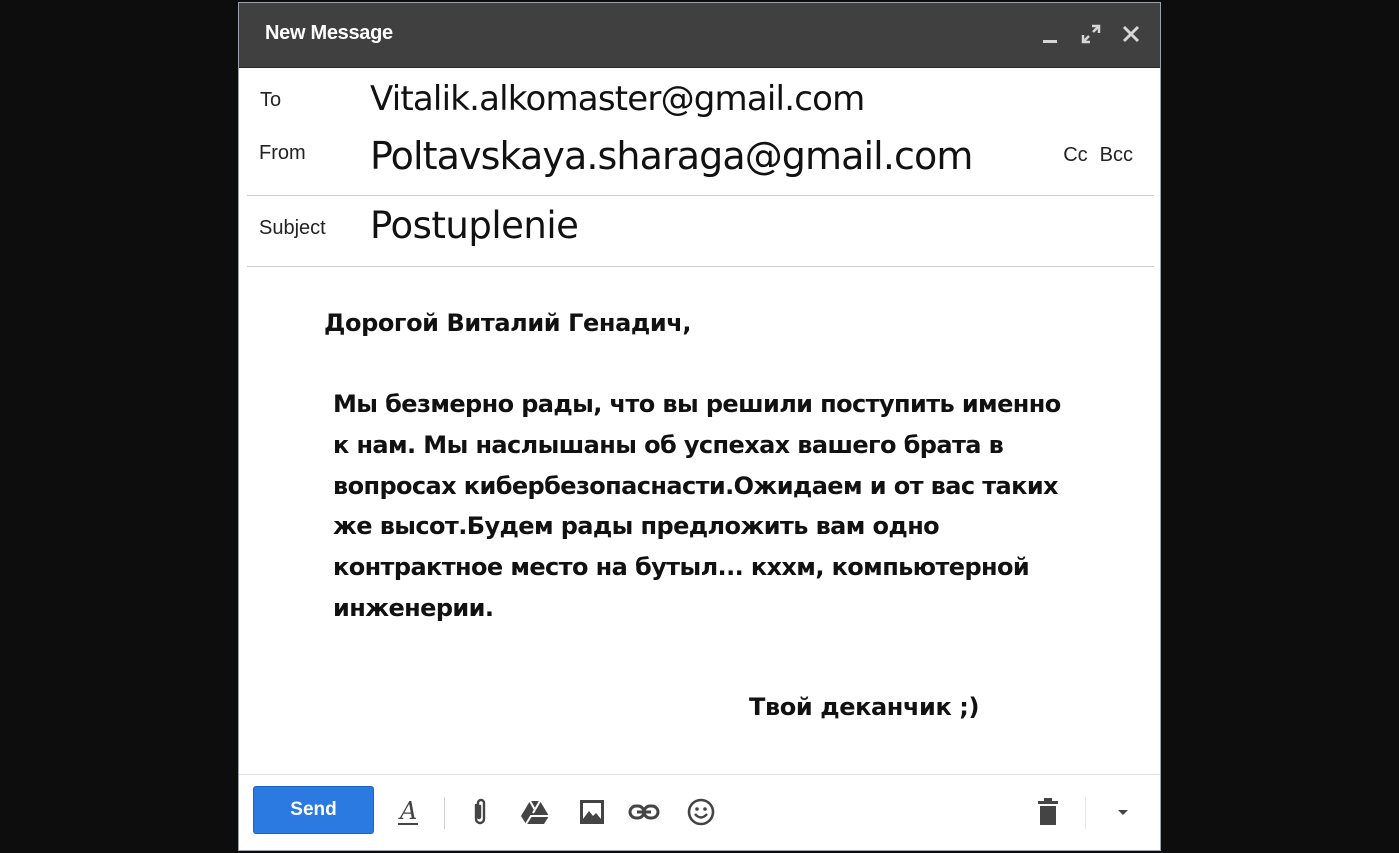  Describe the element at coordinates (644, 812) in the screenshot. I see `link-icon` at that location.